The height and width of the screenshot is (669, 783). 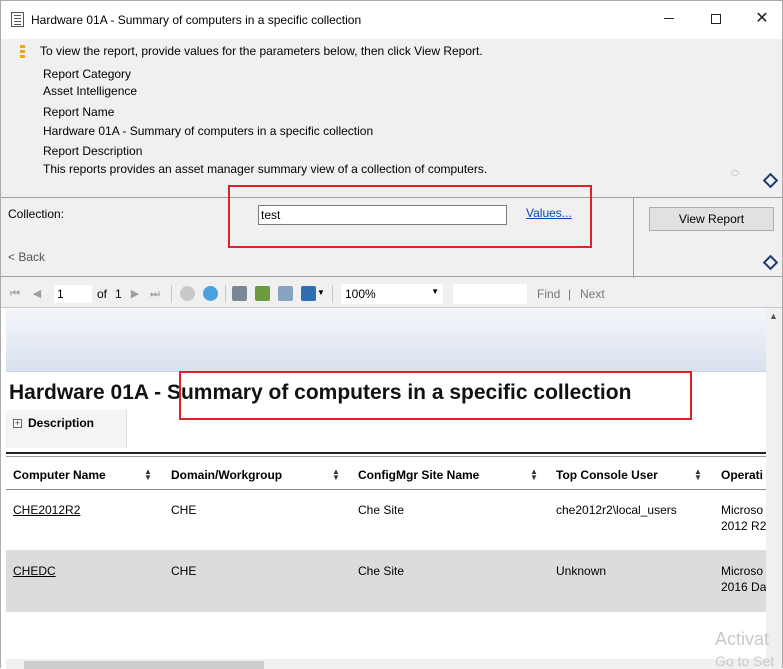 What do you see at coordinates (490, 294) in the screenshot?
I see `find-input` at bounding box center [490, 294].